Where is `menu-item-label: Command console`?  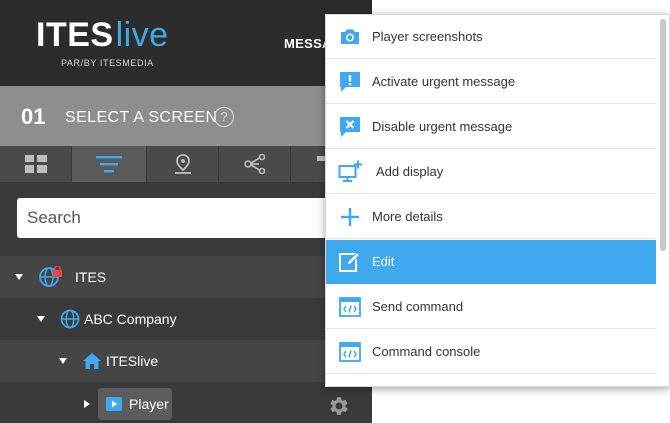
menu-item-label: Command console is located at coordinates (426, 351).